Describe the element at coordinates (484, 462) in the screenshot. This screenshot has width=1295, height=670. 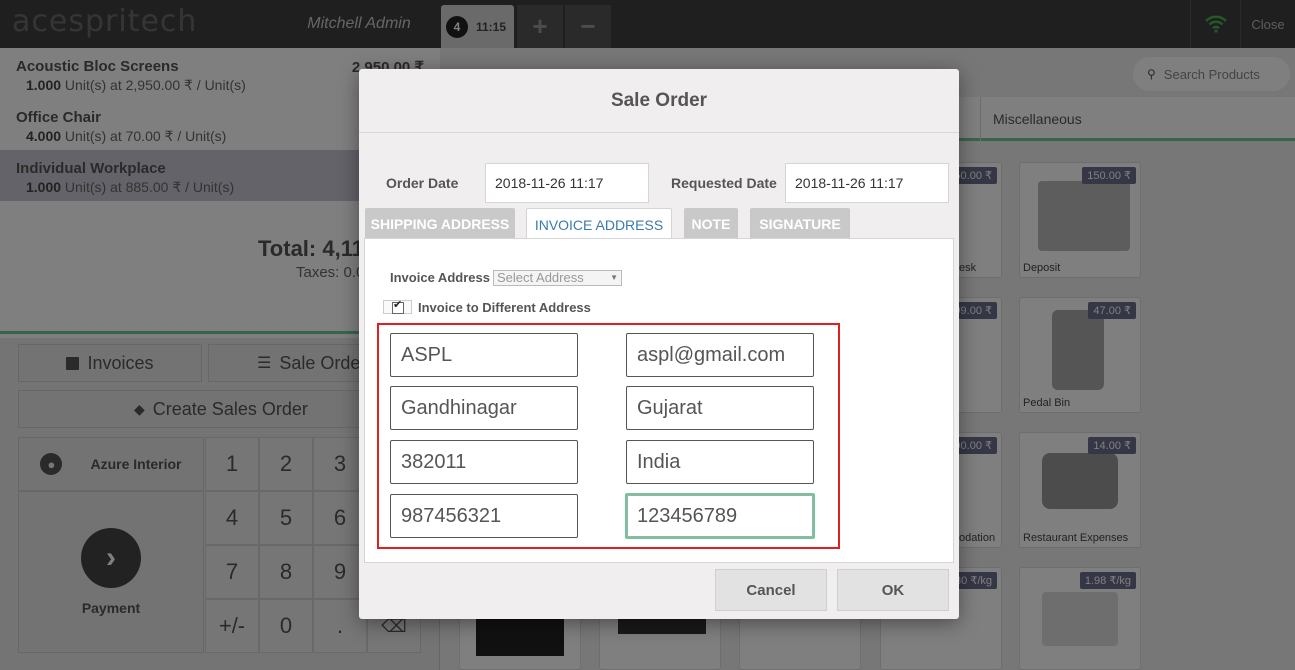
I see `zip-field: 382011` at that location.